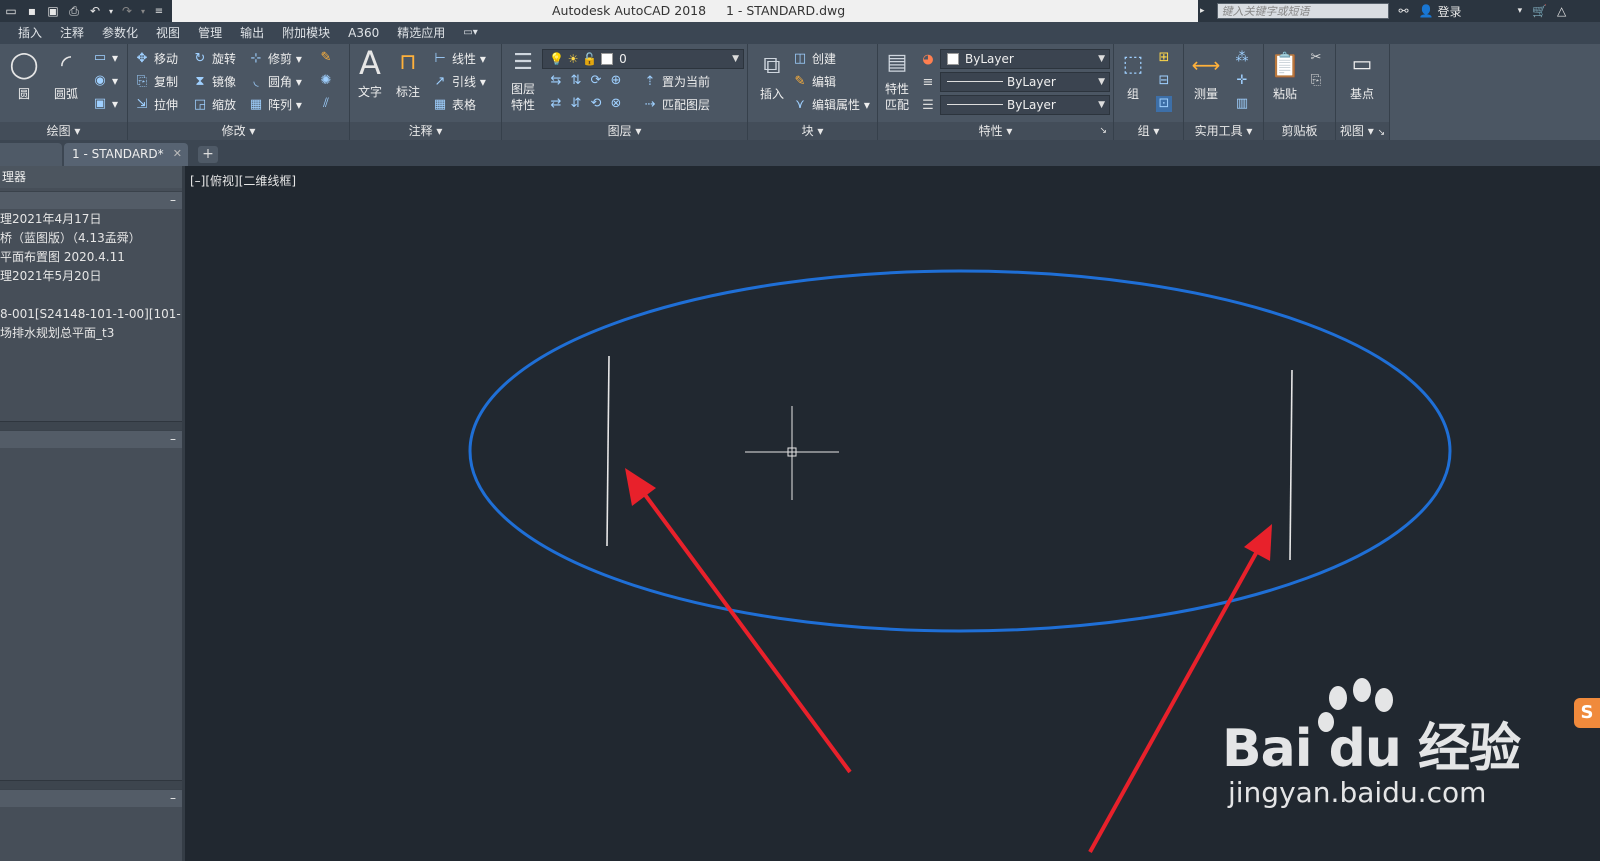 The width and height of the screenshot is (1600, 861). I want to click on measure-button: ⟷ 测量, so click(1206, 75).